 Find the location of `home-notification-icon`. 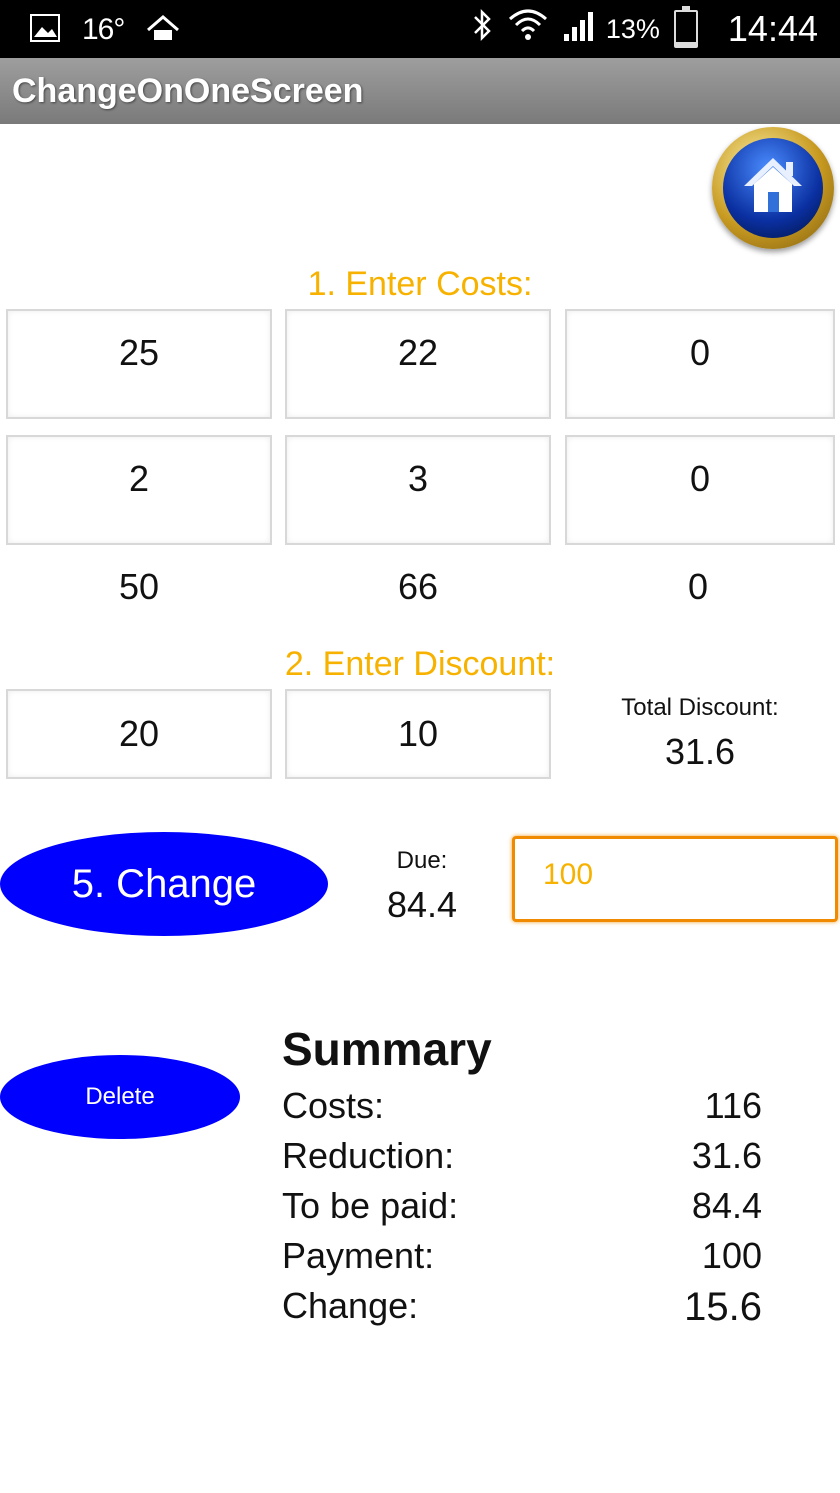

home-notification-icon is located at coordinates (163, 30).